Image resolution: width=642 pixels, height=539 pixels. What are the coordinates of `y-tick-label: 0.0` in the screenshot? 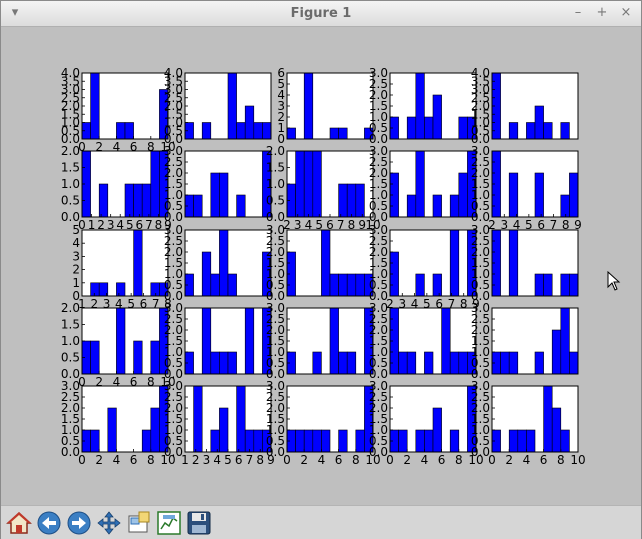 It's located at (275, 217).